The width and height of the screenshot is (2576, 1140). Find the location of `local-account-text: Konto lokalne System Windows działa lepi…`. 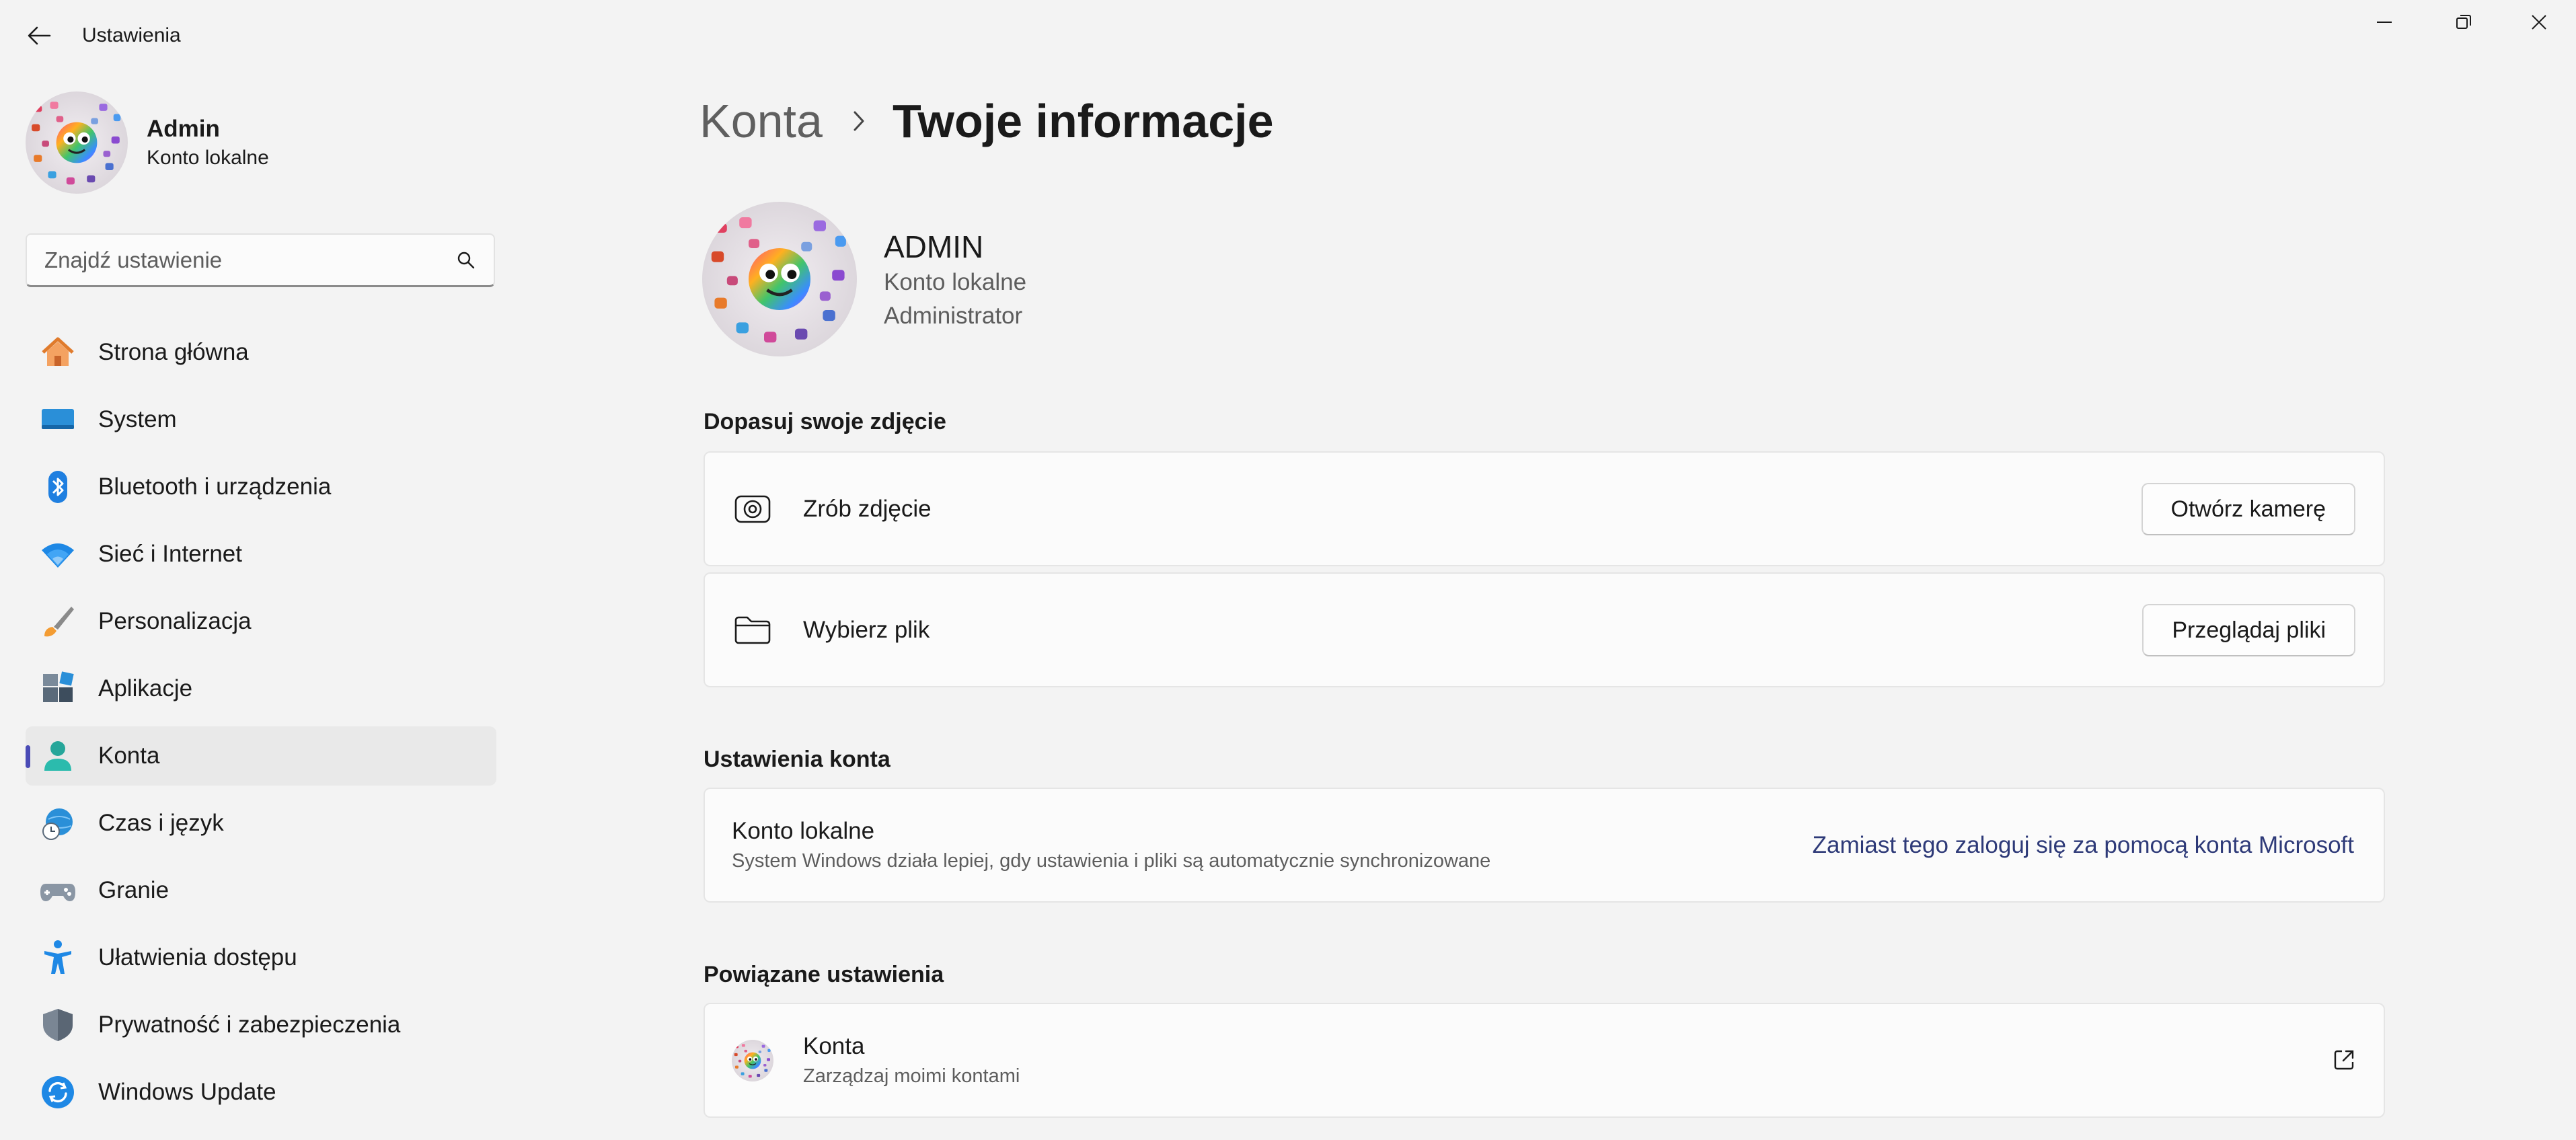

local-account-text: Konto lokalne System Windows działa lepi… is located at coordinates (1111, 845).